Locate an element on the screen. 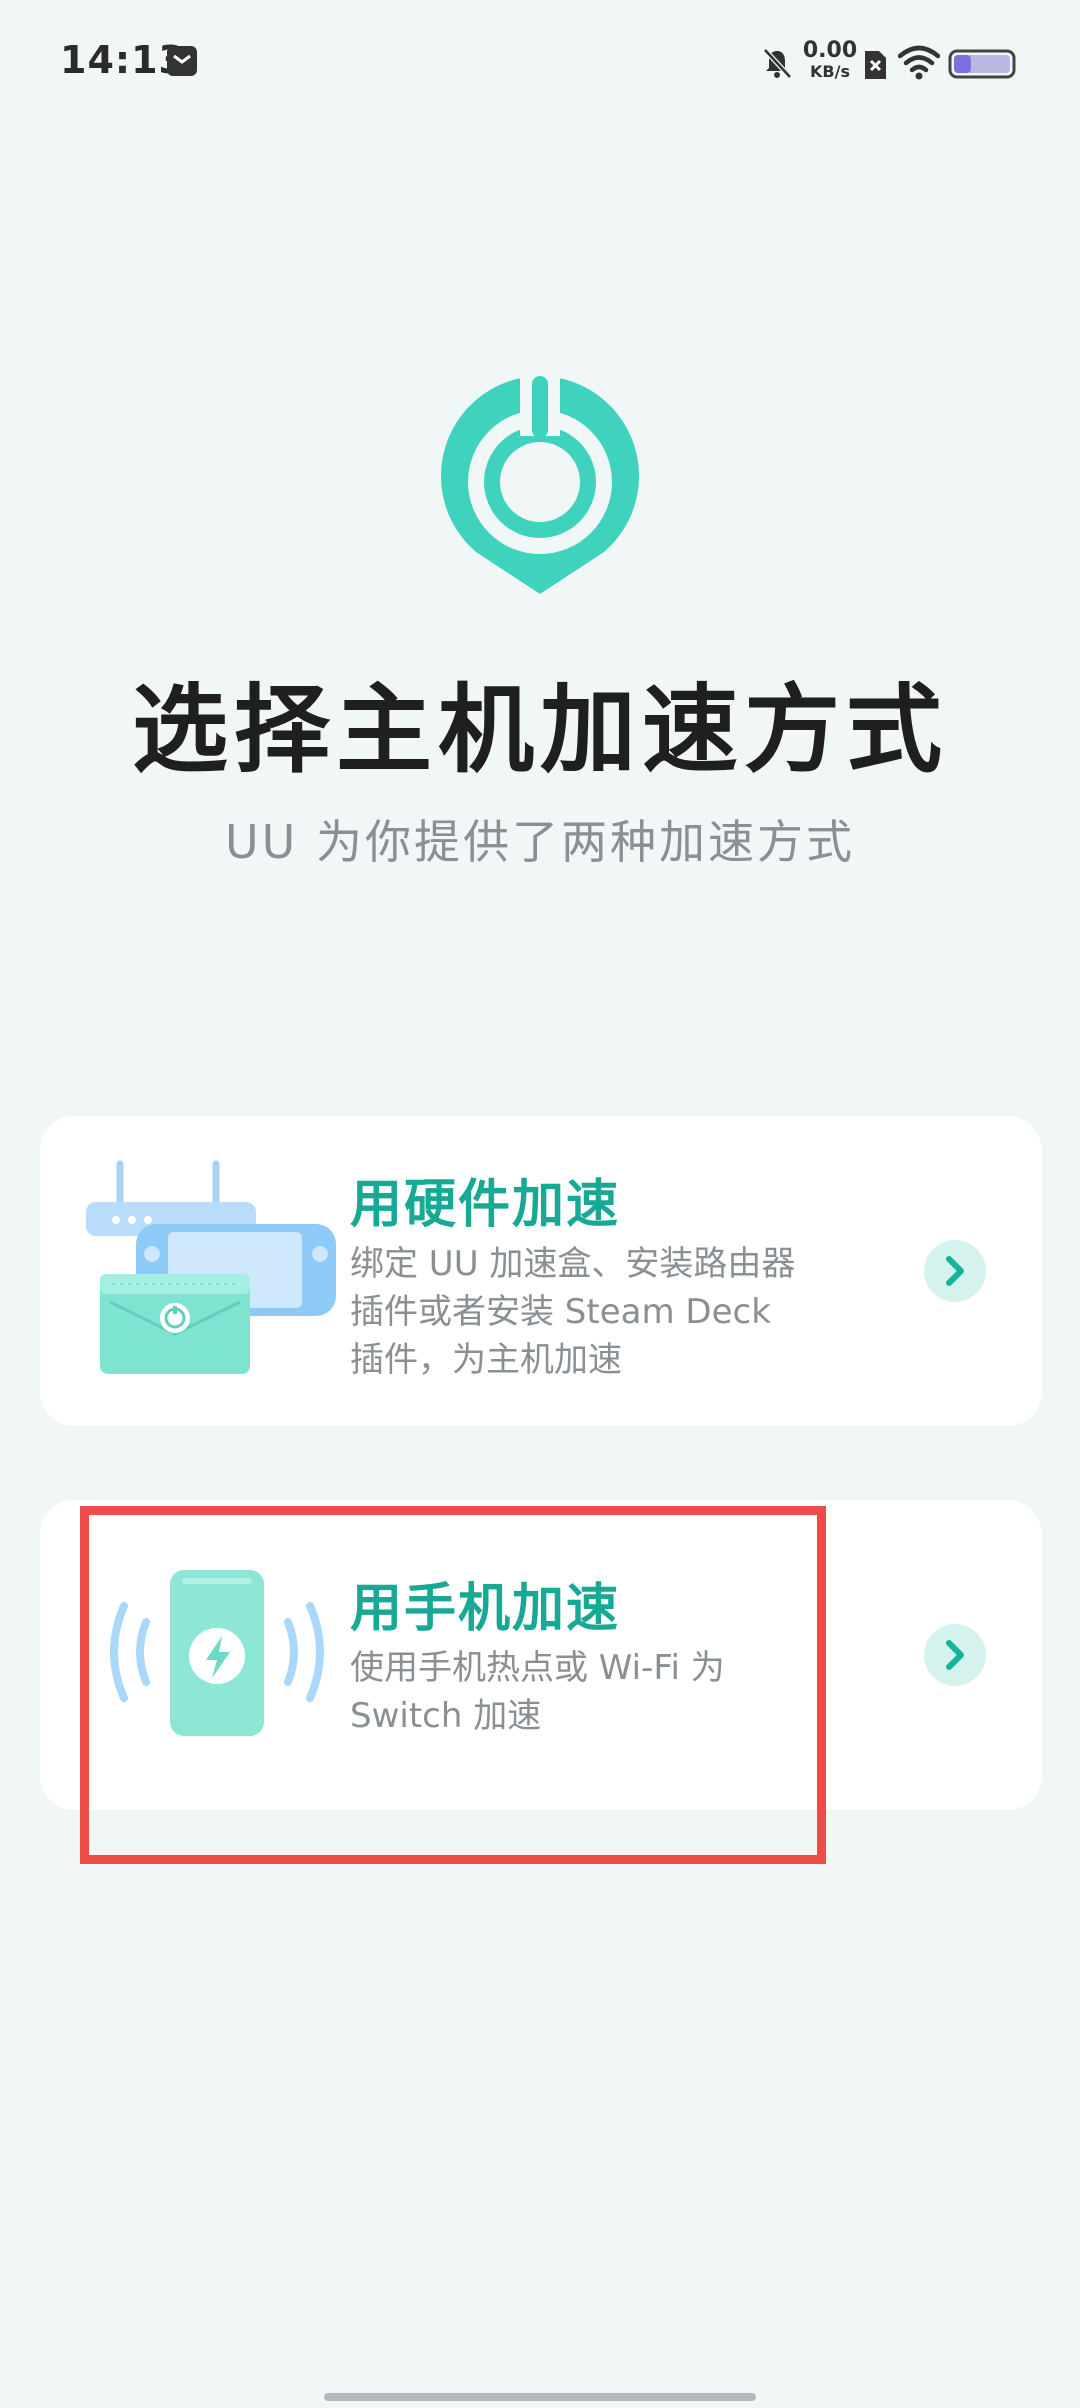 The height and width of the screenshot is (2408, 1080). sim-icon is located at coordinates (875, 65).